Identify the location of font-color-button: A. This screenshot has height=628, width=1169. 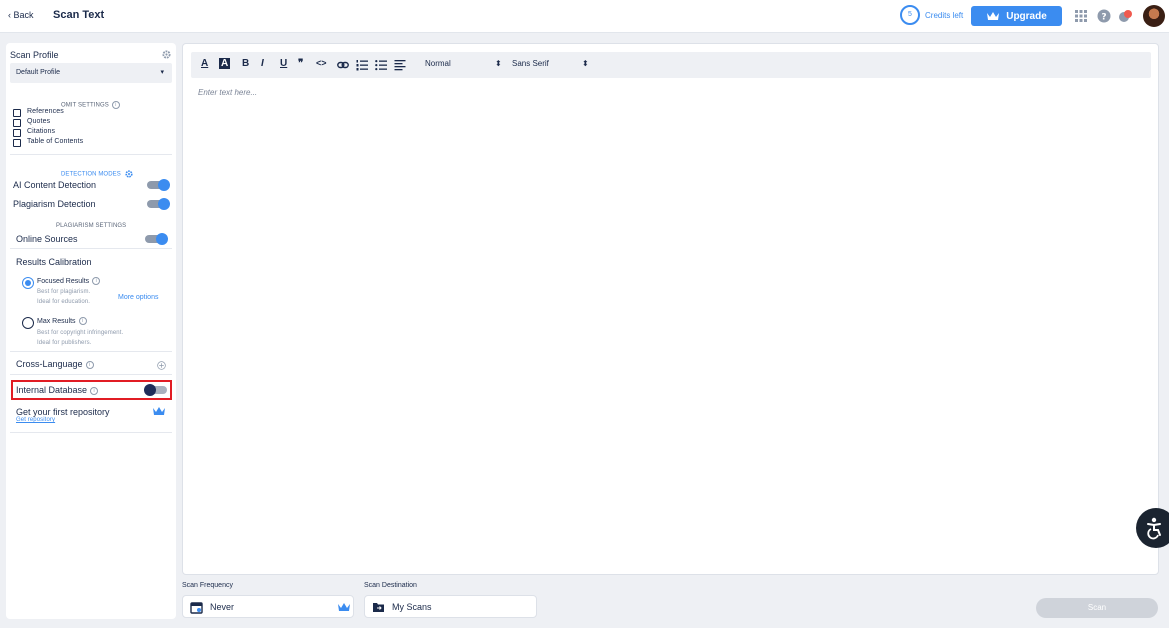
(204, 63).